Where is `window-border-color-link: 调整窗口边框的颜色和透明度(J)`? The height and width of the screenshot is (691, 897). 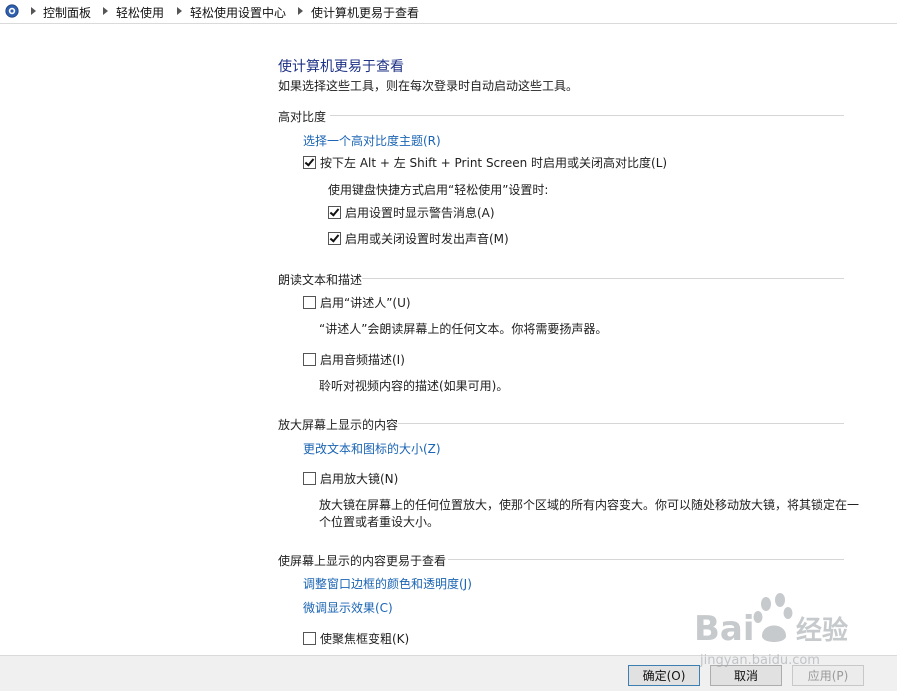
window-border-color-link: 调整窗口边框的颜色和透明度(J) is located at coordinates (387, 583).